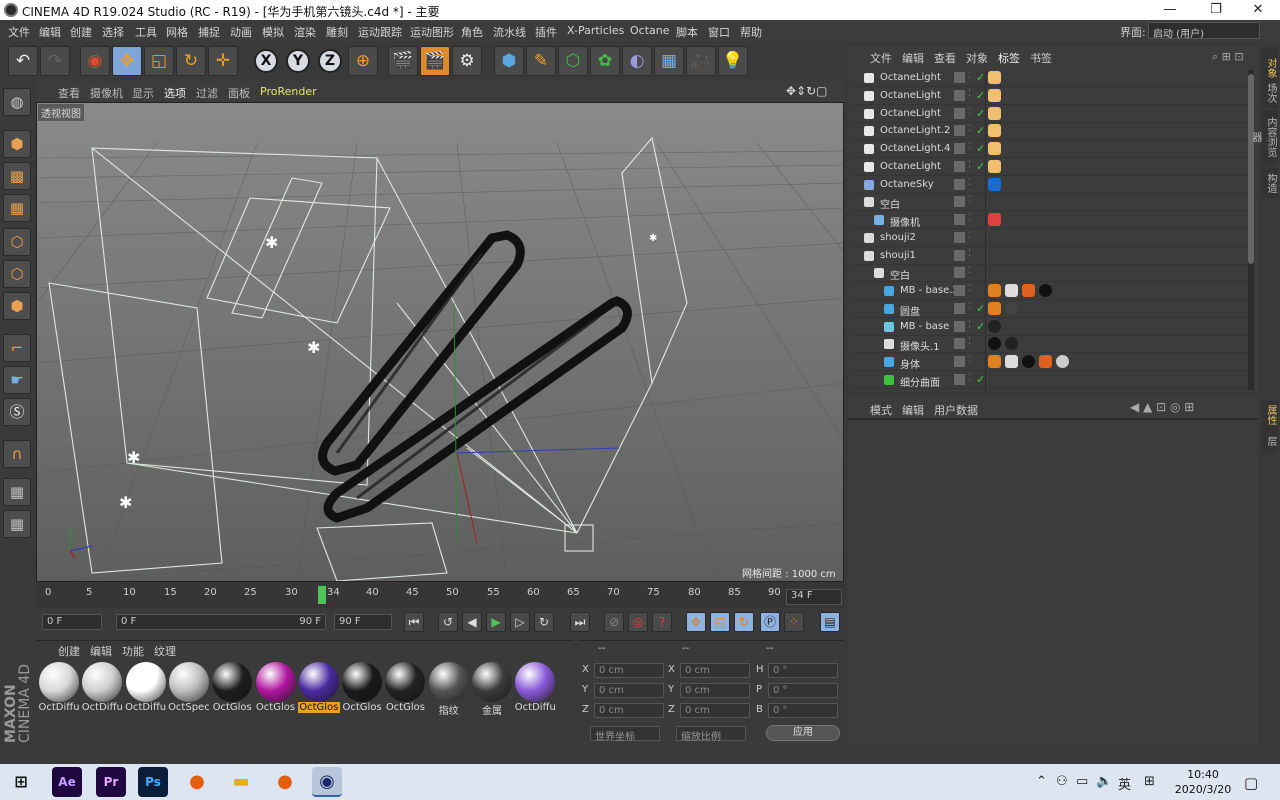 Image resolution: width=1280 pixels, height=800 pixels. What do you see at coordinates (113, 32) in the screenshot?
I see `menu-select: 选择` at bounding box center [113, 32].